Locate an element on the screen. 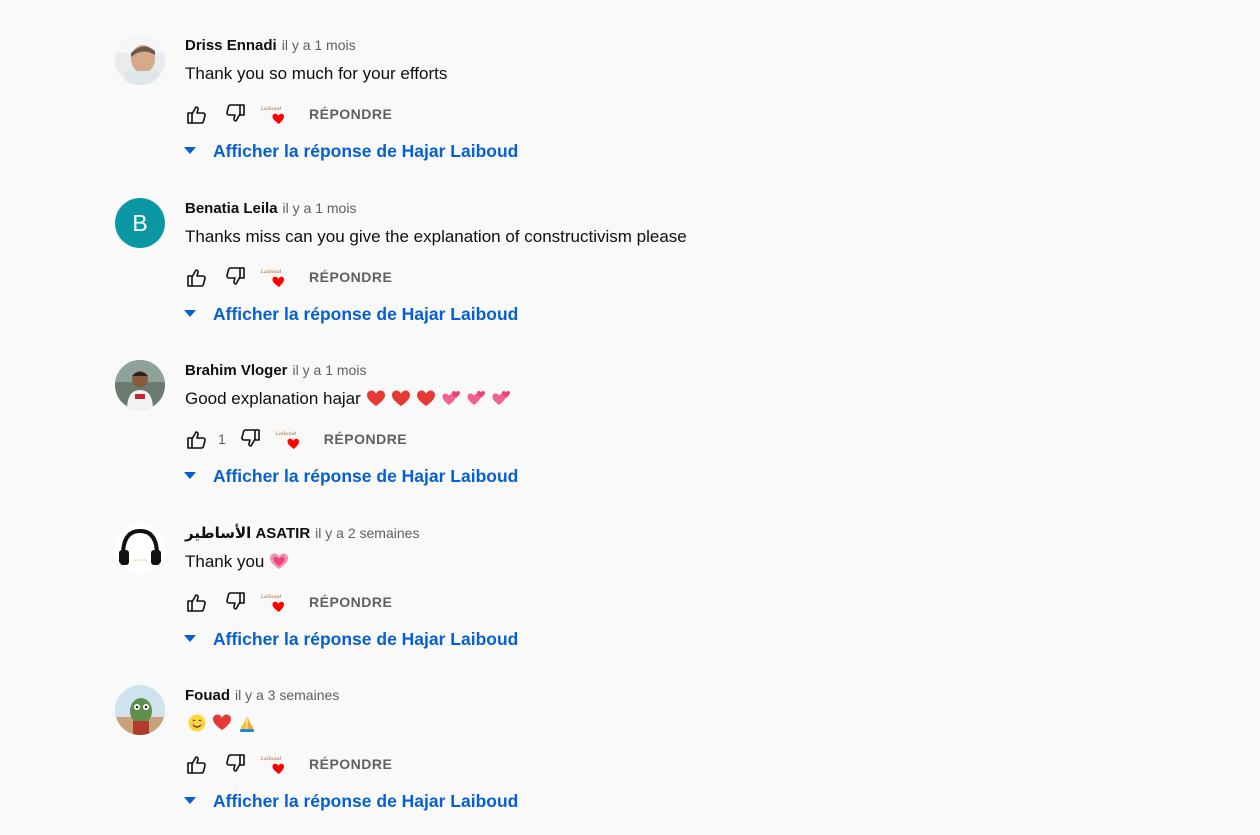 Image resolution: width=1260 pixels, height=835 pixels. comment-actions: 1 Laiboud RÉPONDRE is located at coordinates (296, 439).